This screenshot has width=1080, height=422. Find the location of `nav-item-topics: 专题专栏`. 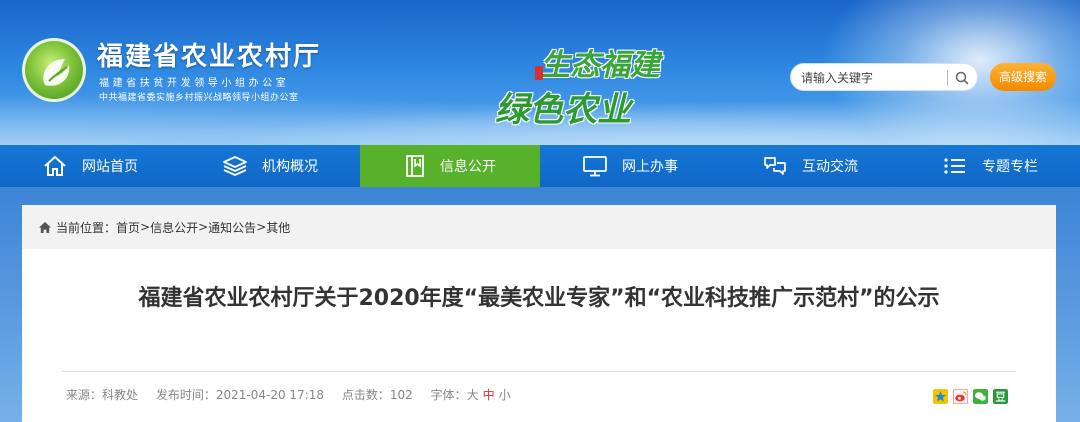

nav-item-topics: 专题专栏 is located at coordinates (990, 166).